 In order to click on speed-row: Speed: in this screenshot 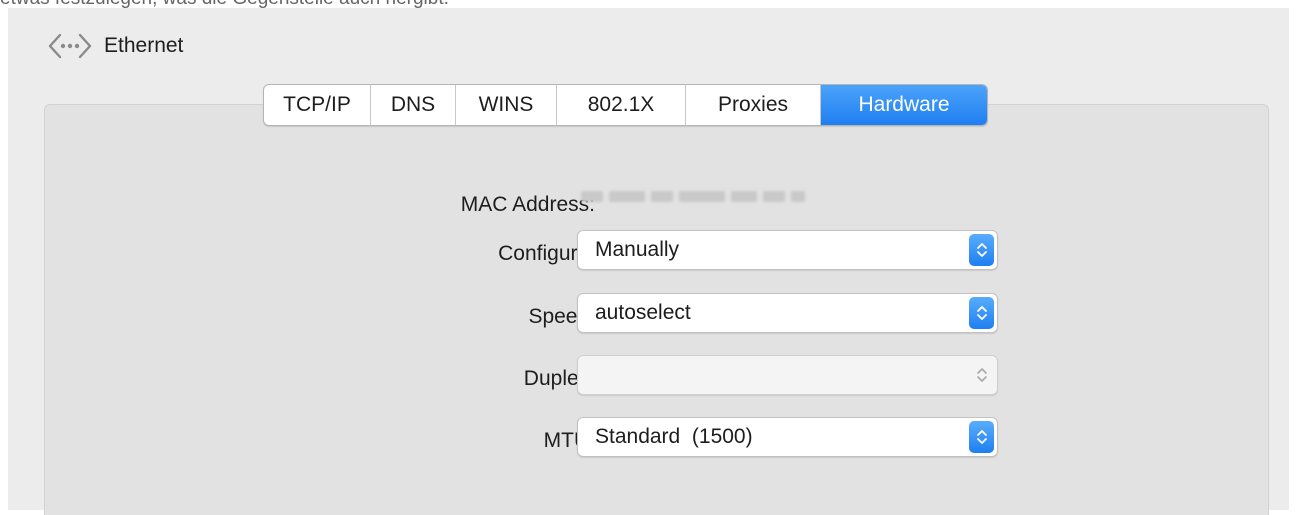, I will do `click(320, 317)`.